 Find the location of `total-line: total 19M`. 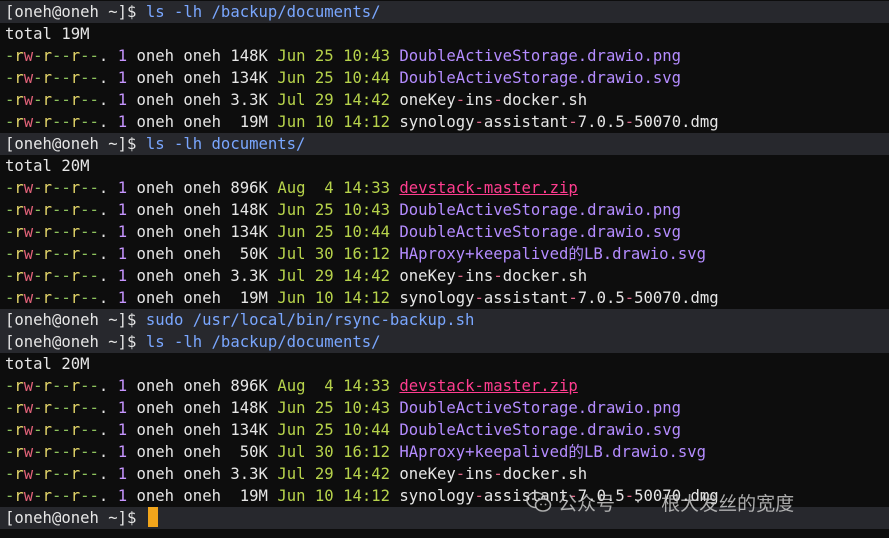

total-line: total 19M is located at coordinates (47, 34).